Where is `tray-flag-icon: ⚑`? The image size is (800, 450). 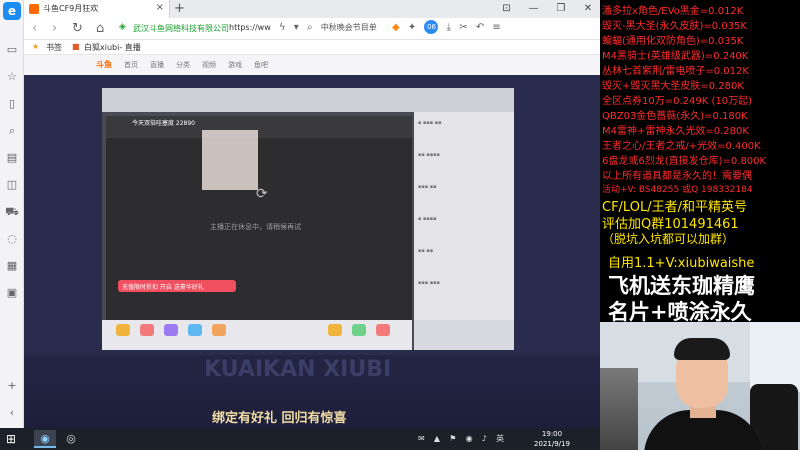 tray-flag-icon: ⚑ is located at coordinates (452, 438).